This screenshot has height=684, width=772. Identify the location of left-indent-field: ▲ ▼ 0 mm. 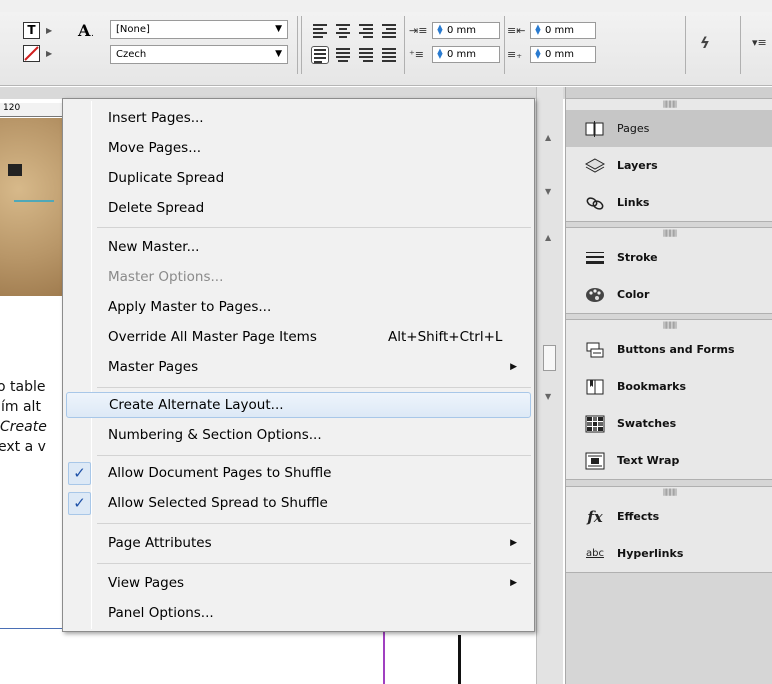
(466, 30).